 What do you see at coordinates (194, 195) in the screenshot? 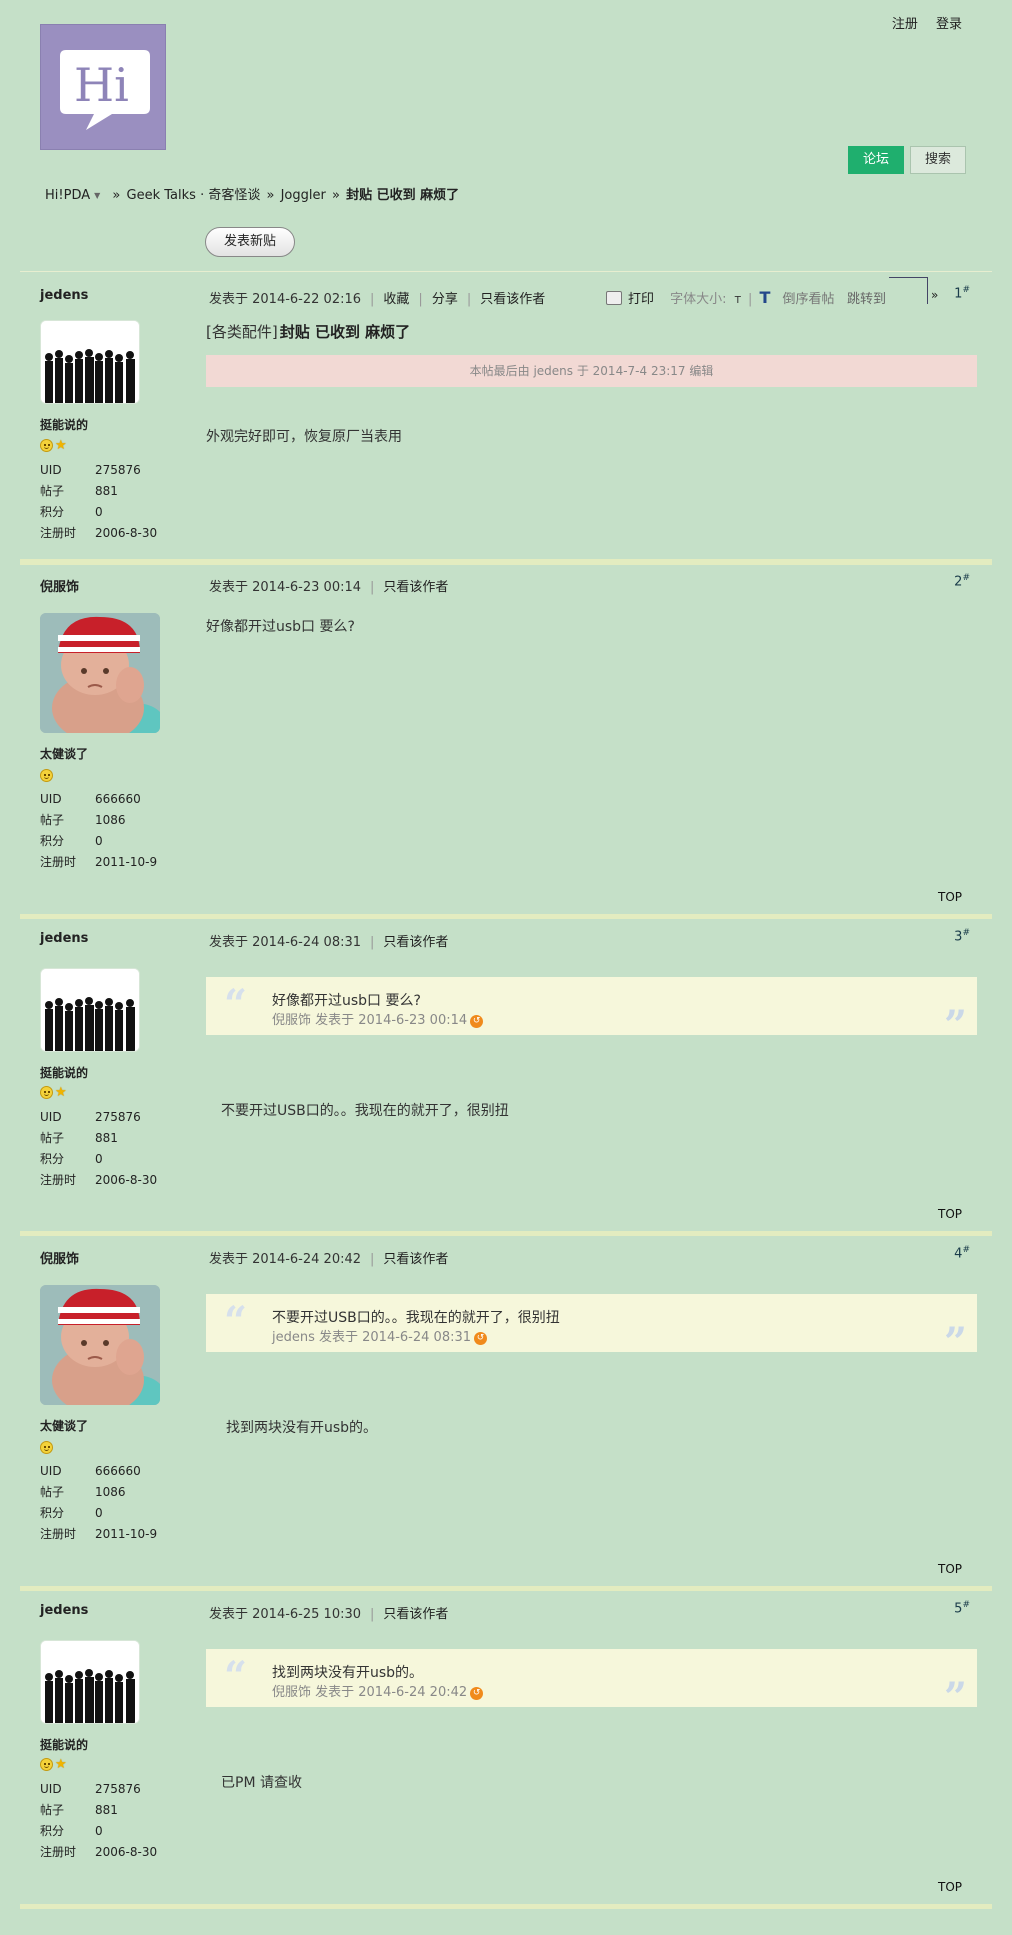
I see `breadcrumb-forum: Geek Talks · 奇客怪谈` at bounding box center [194, 195].